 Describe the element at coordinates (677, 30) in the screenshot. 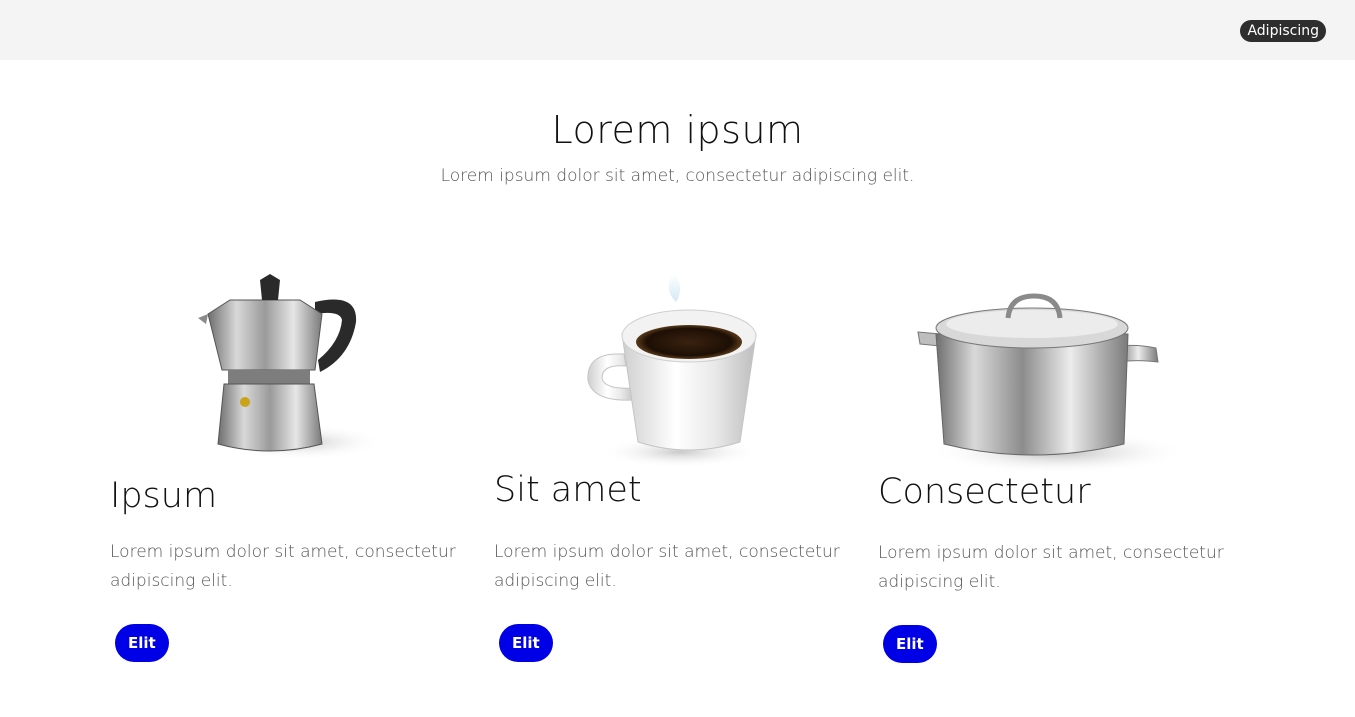

I see `top-navbar: Adipiscing` at that location.